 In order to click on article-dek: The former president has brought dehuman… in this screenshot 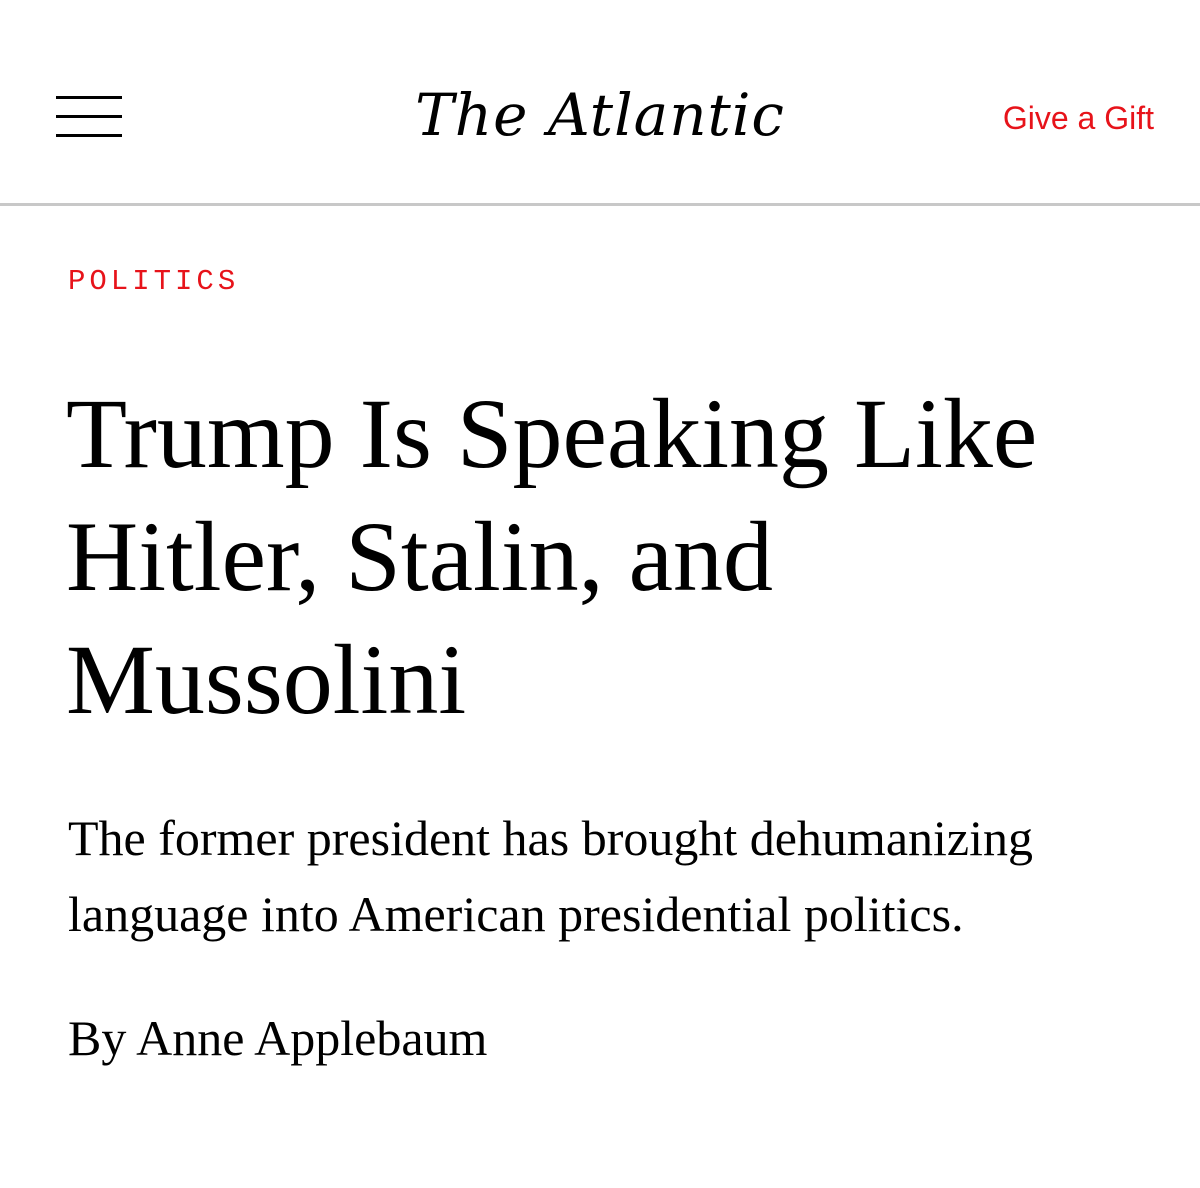, I will do `click(550, 876)`.